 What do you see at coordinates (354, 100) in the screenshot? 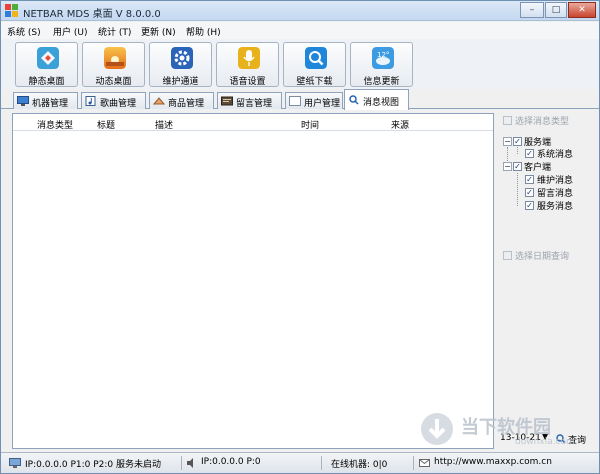
I see `magnifier-icon` at bounding box center [354, 100].